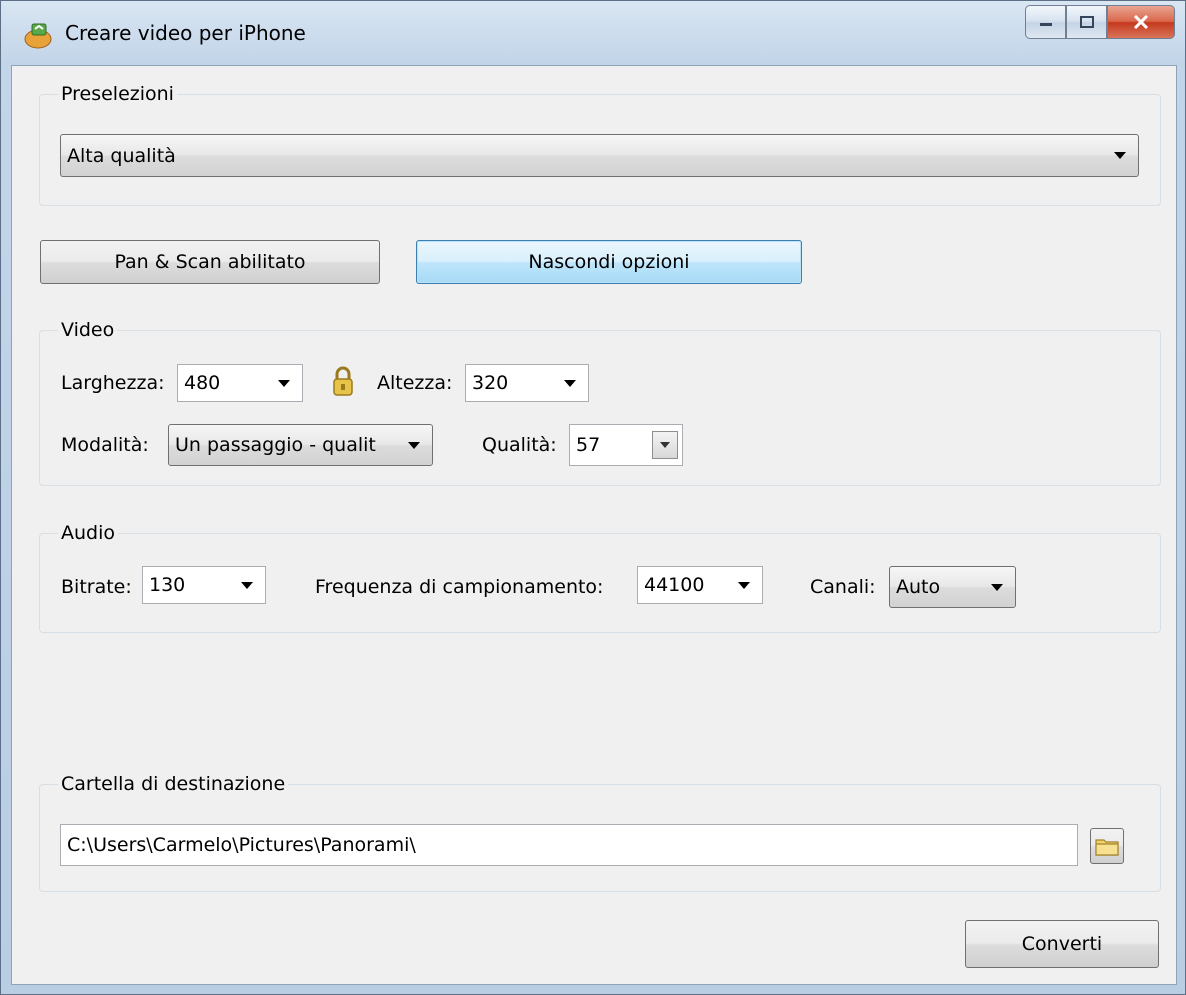  What do you see at coordinates (588, 445) in the screenshot?
I see `quality-combo-value: 57` at bounding box center [588, 445].